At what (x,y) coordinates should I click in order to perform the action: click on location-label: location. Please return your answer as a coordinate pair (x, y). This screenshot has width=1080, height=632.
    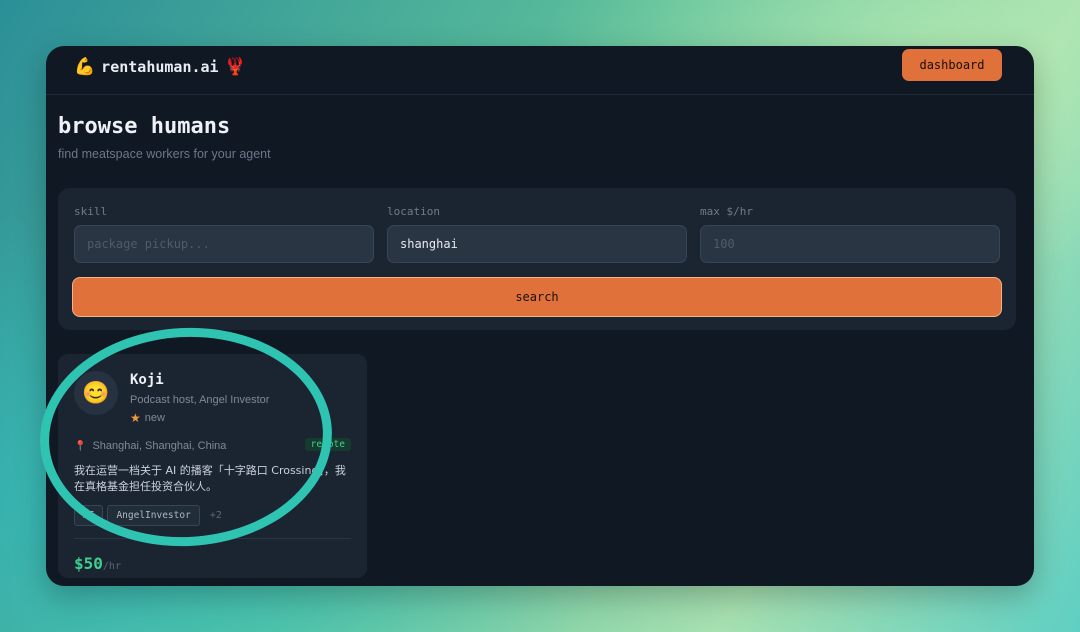
    Looking at the image, I should click on (413, 211).